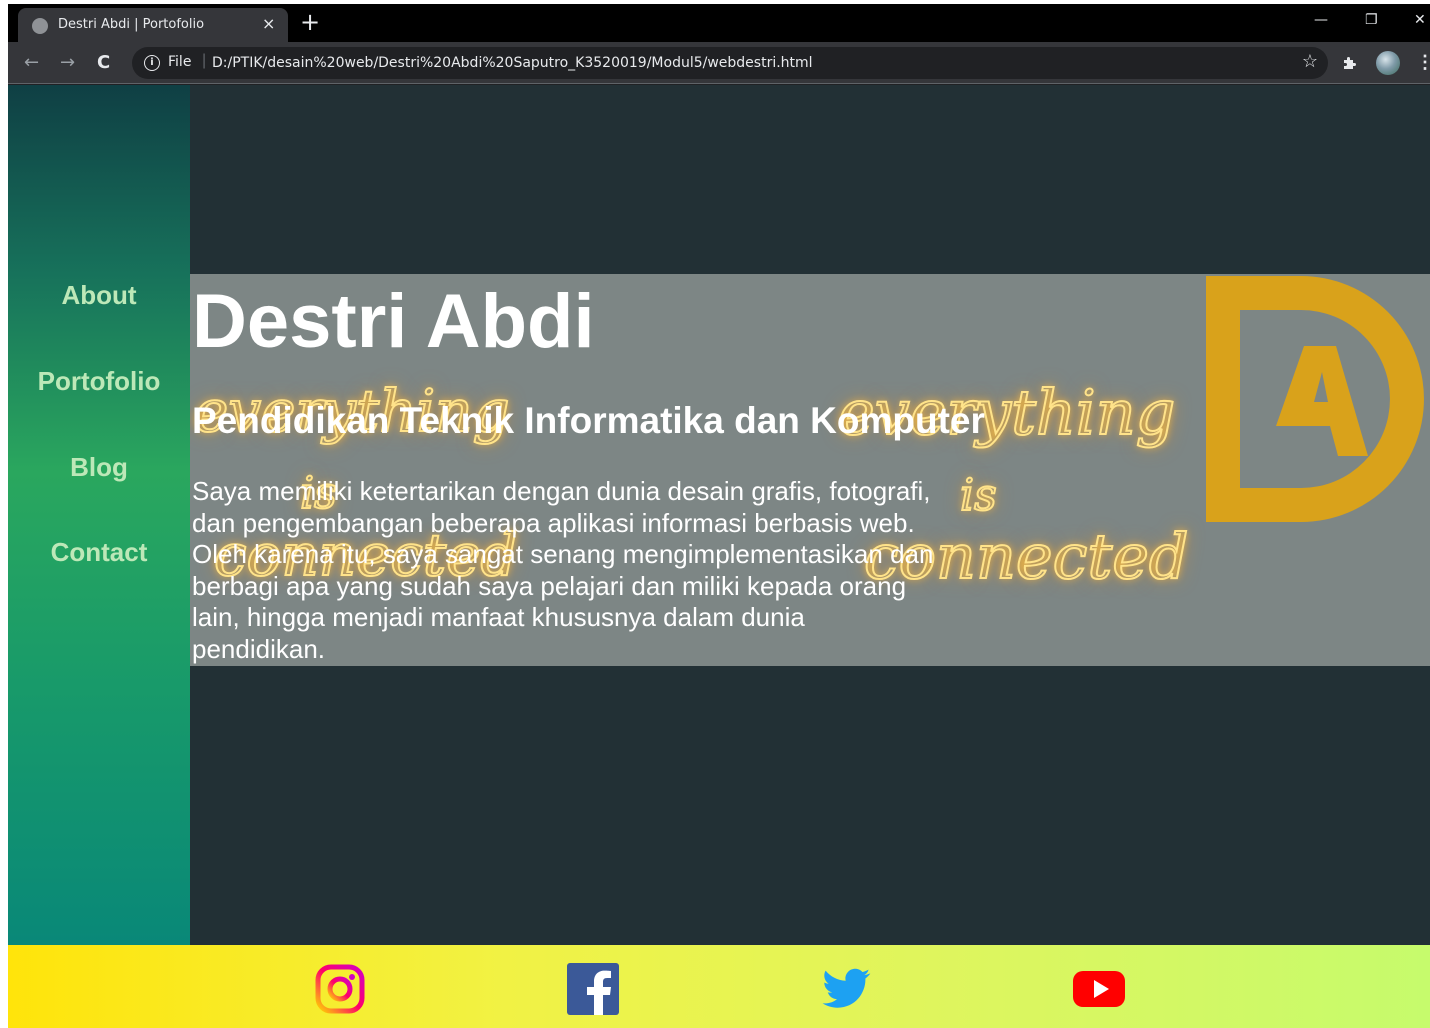 Image resolution: width=1430 pixels, height=1028 pixels. I want to click on menu-dots-icon: ⋮, so click(1423, 62).